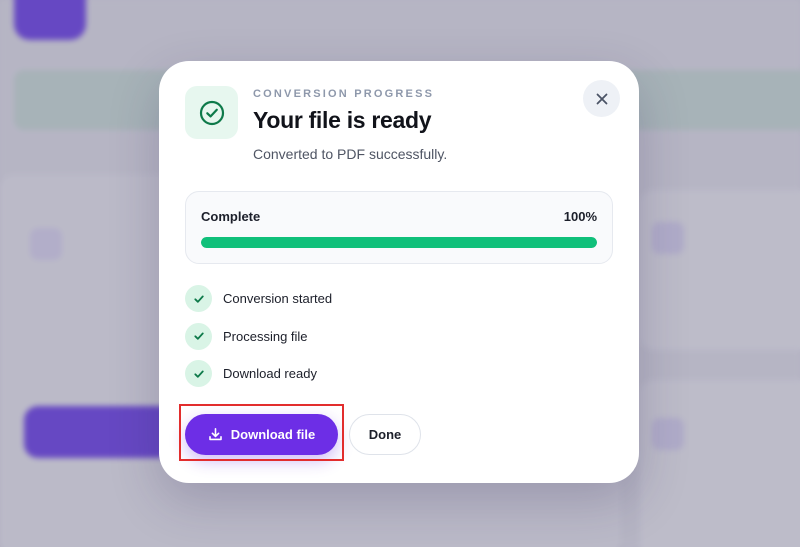  What do you see at coordinates (399, 227) in the screenshot?
I see `progress-panel: Complete 100%` at bounding box center [399, 227].